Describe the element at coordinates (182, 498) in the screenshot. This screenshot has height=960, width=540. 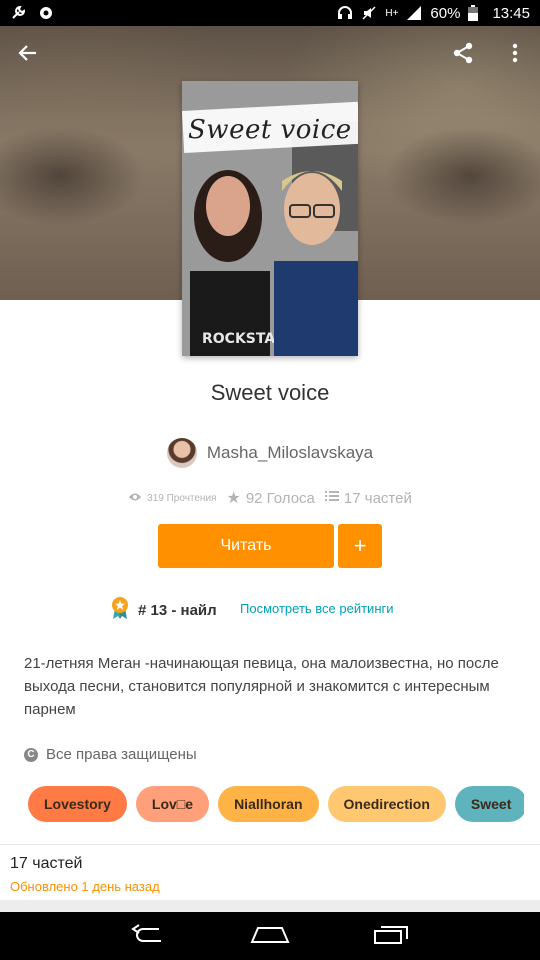
I see `reads-count: 319 Прочтения` at that location.